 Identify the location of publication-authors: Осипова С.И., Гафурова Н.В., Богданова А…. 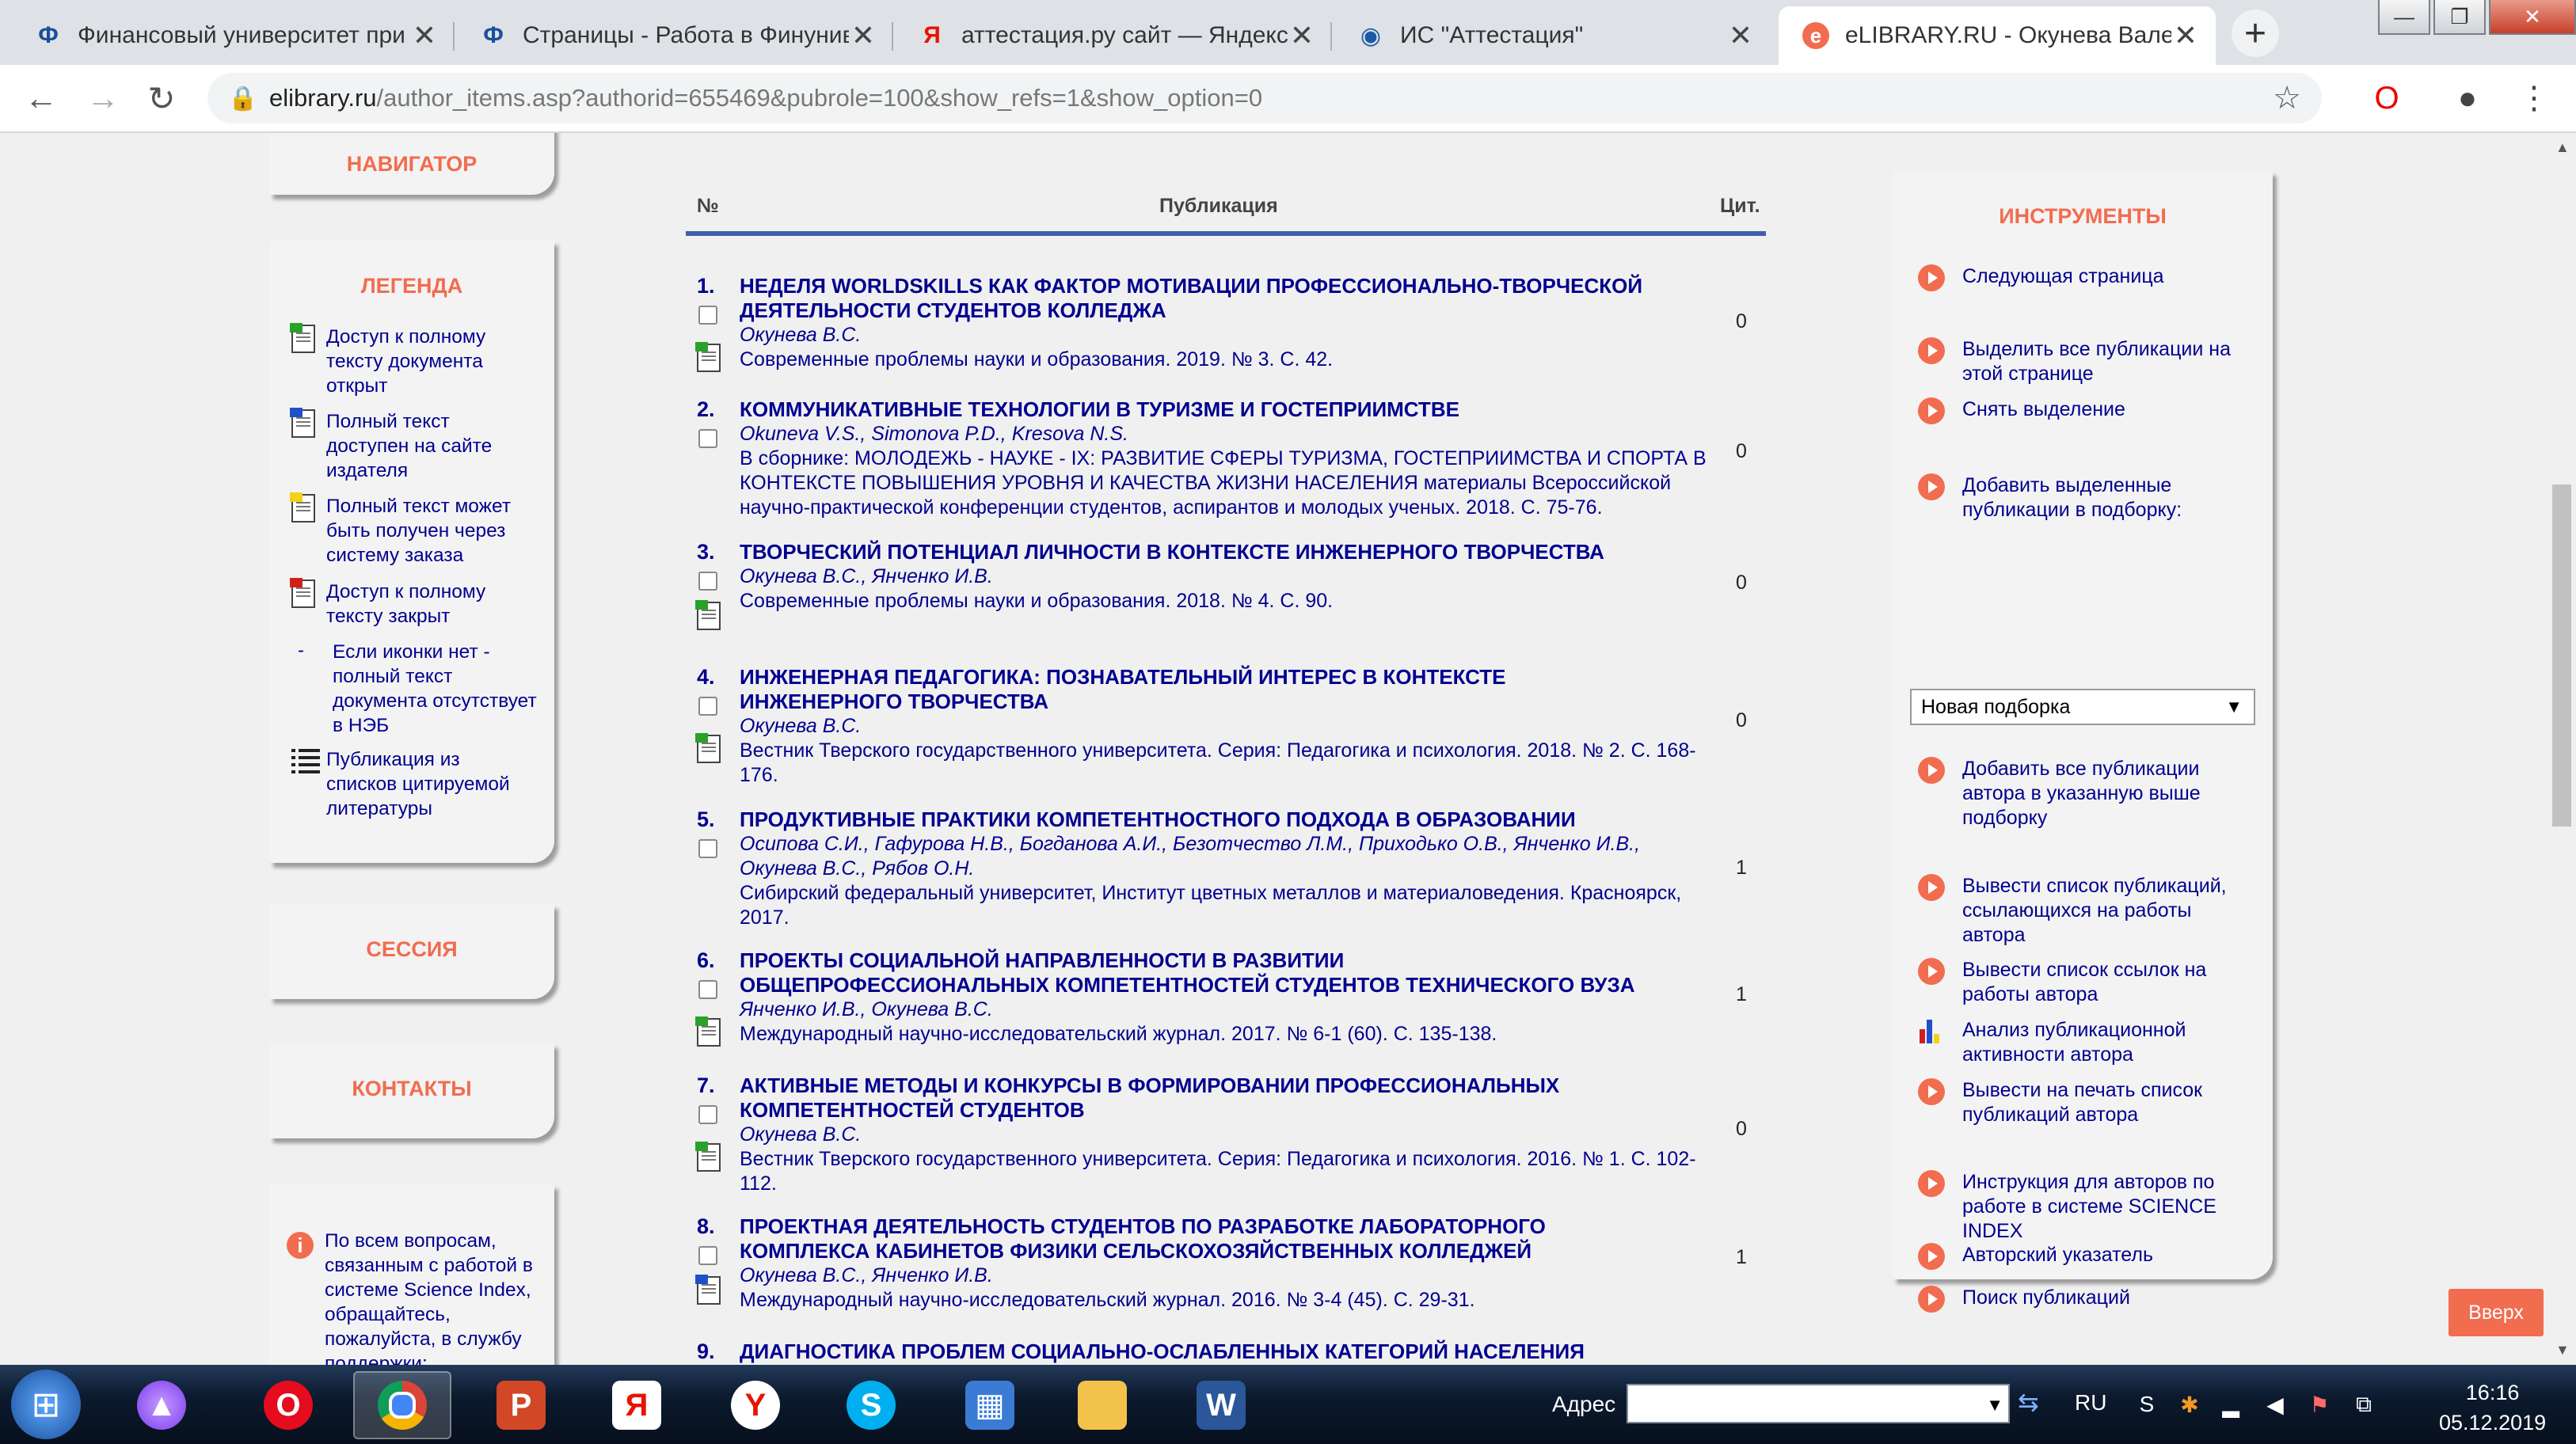
(1199, 856).